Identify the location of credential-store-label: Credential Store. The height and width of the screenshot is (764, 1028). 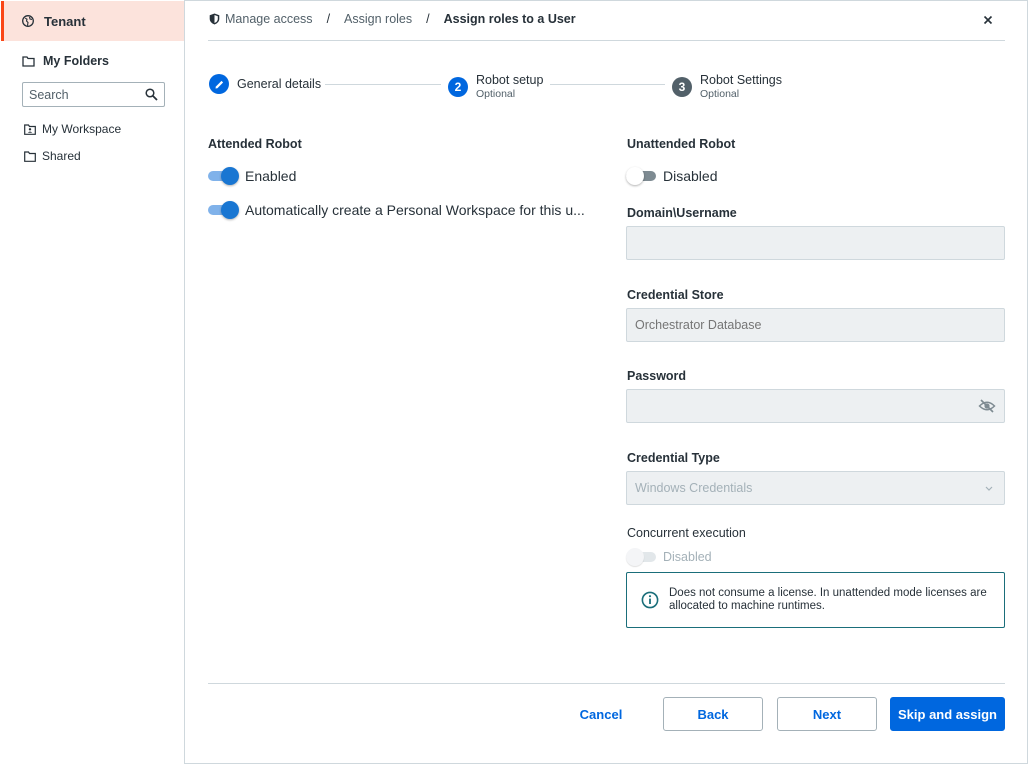
(675, 295).